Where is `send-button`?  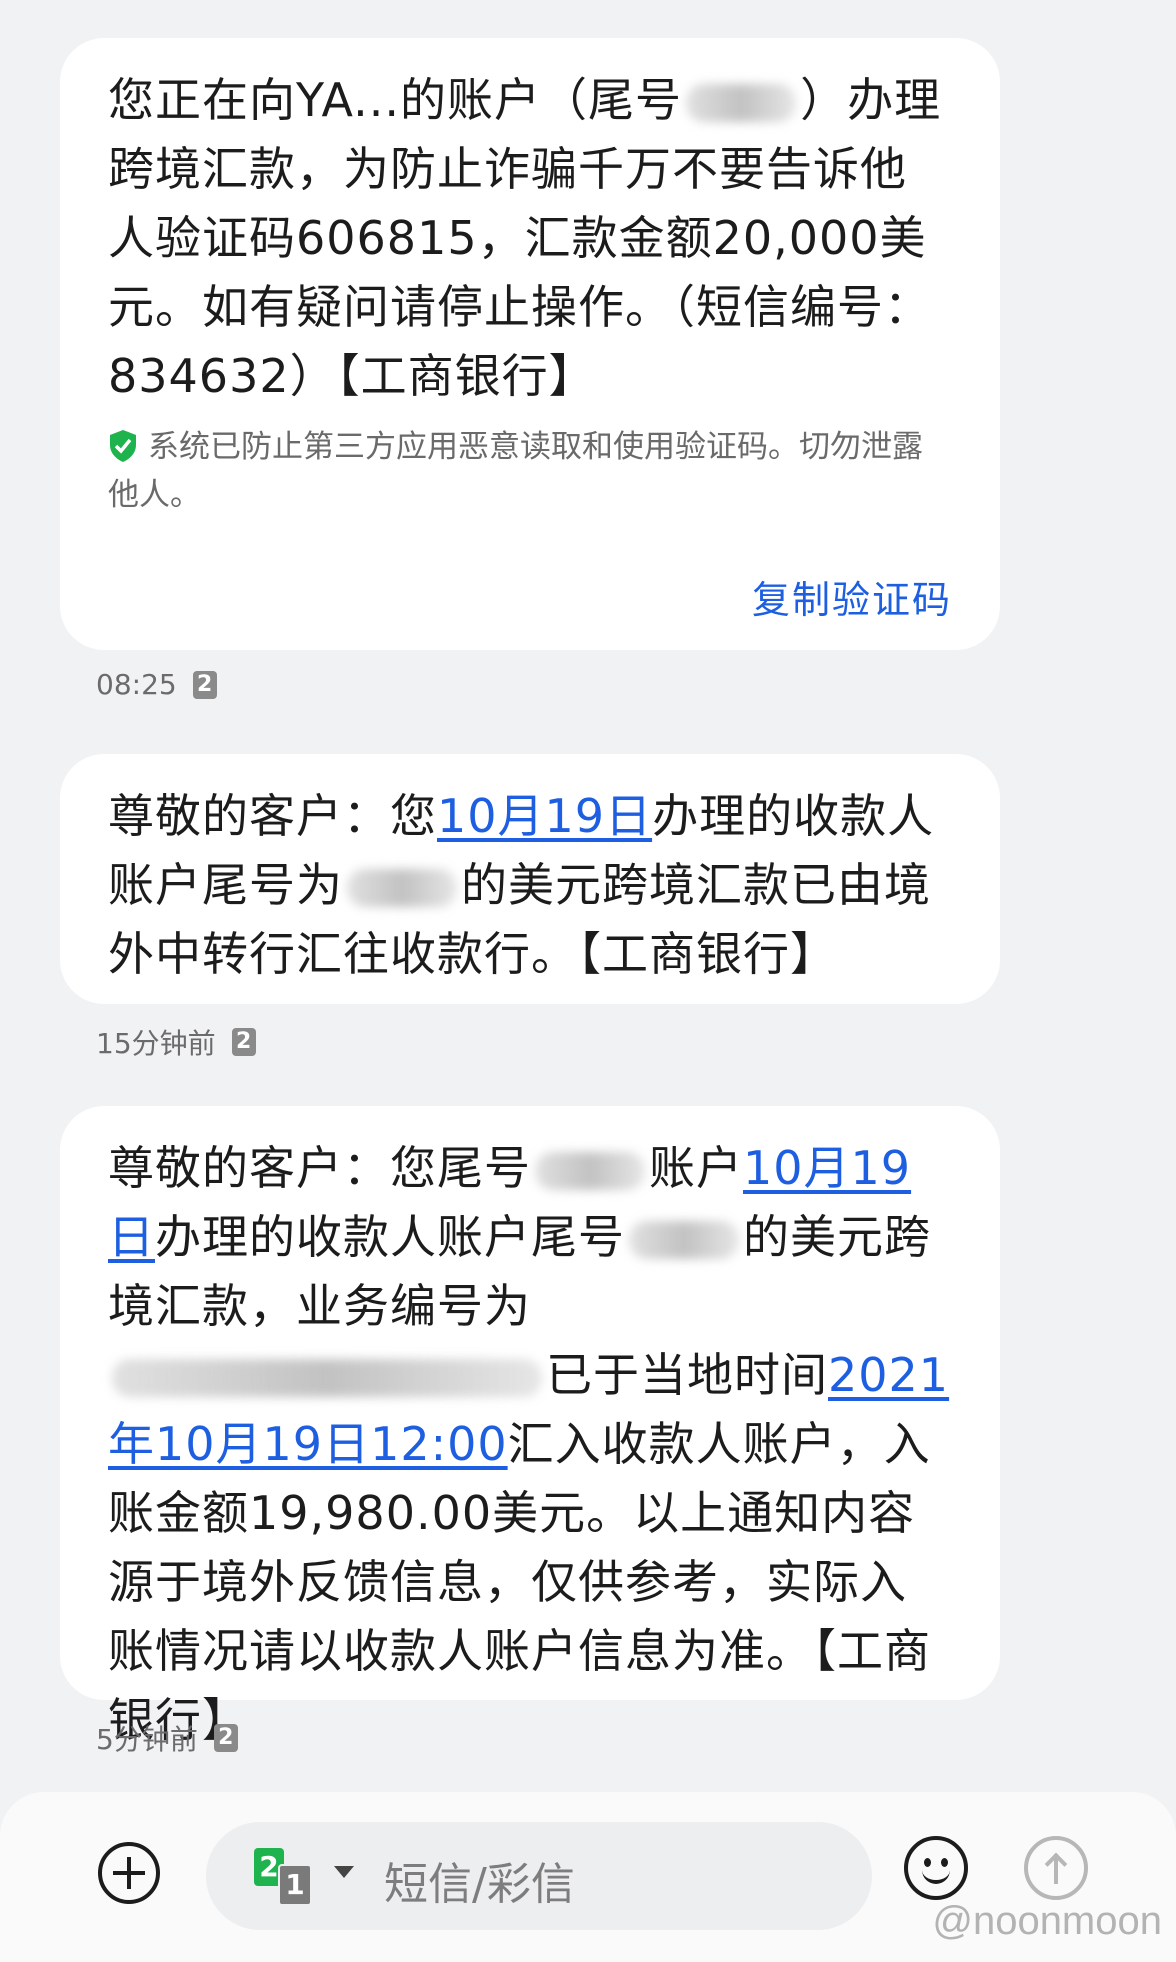
send-button is located at coordinates (1056, 1868).